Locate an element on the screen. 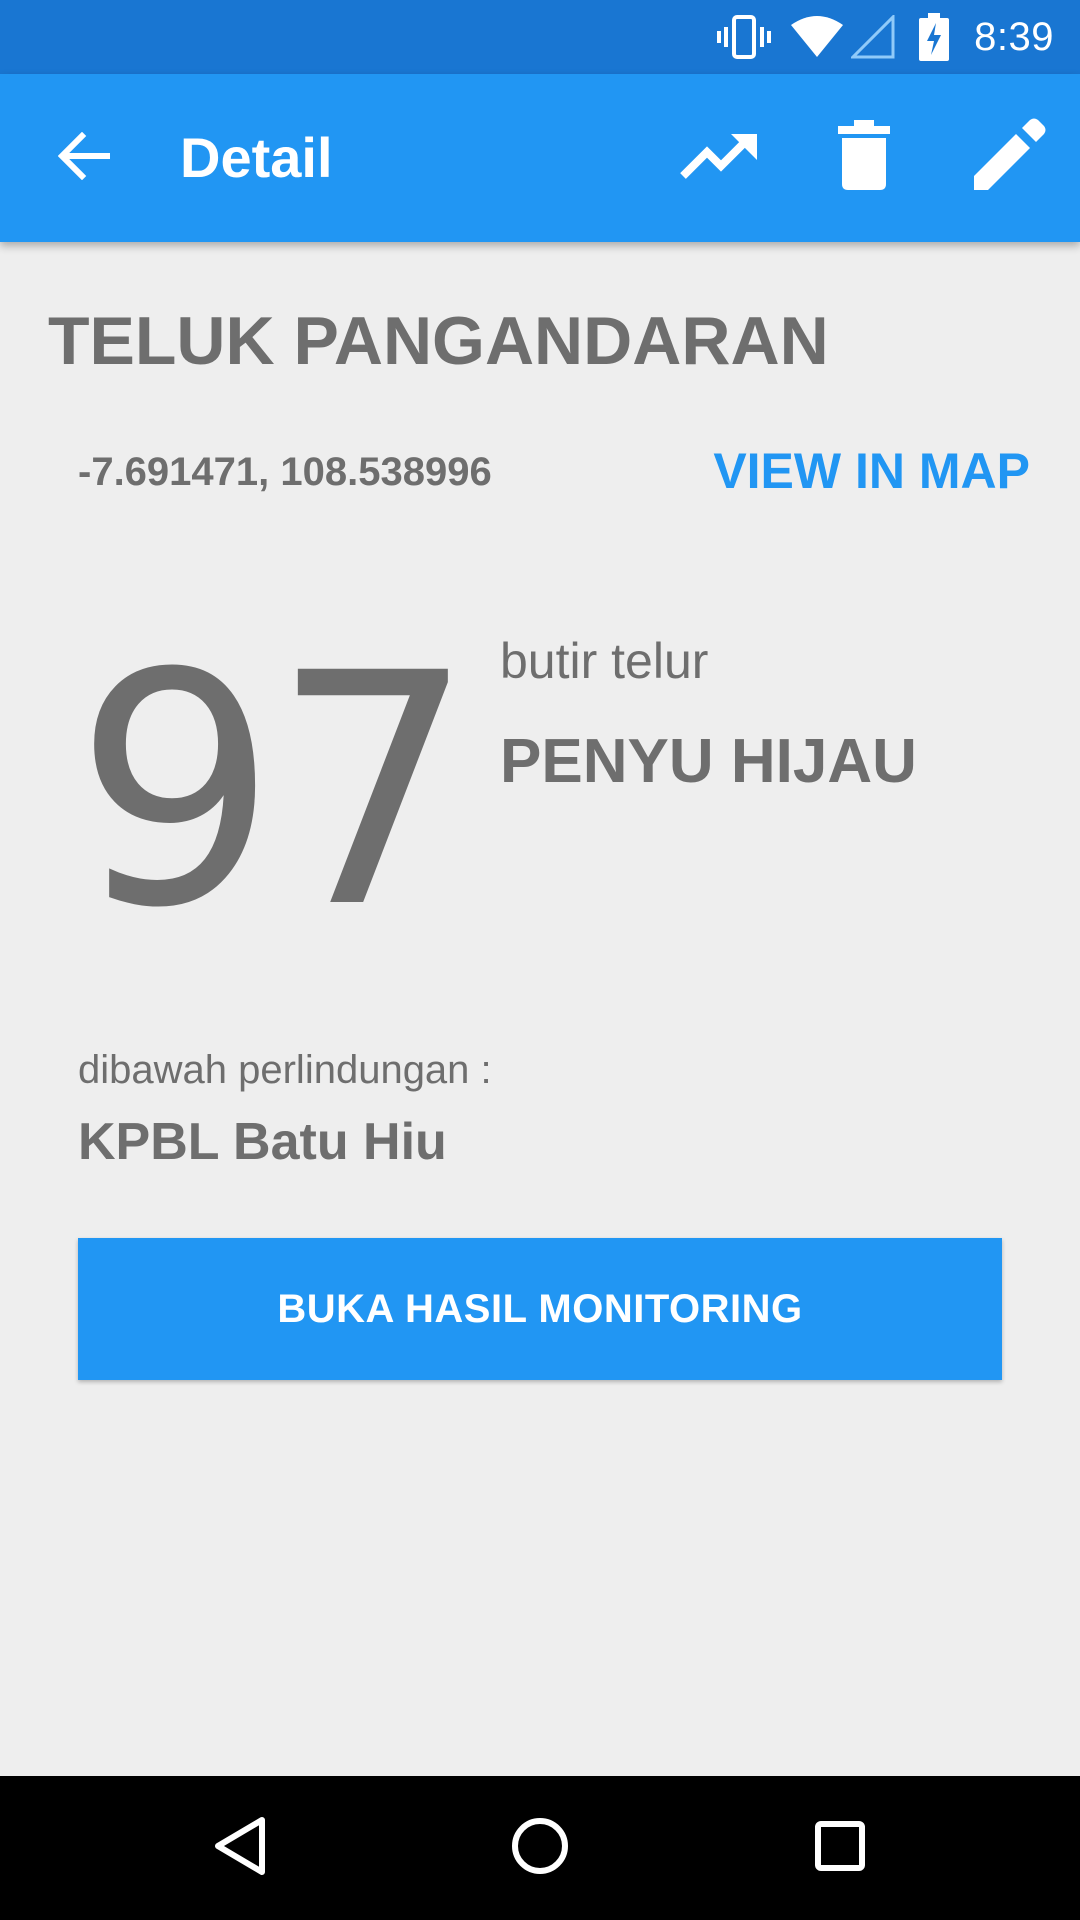 This screenshot has height=1920, width=1080. edit-icon is located at coordinates (1008, 158).